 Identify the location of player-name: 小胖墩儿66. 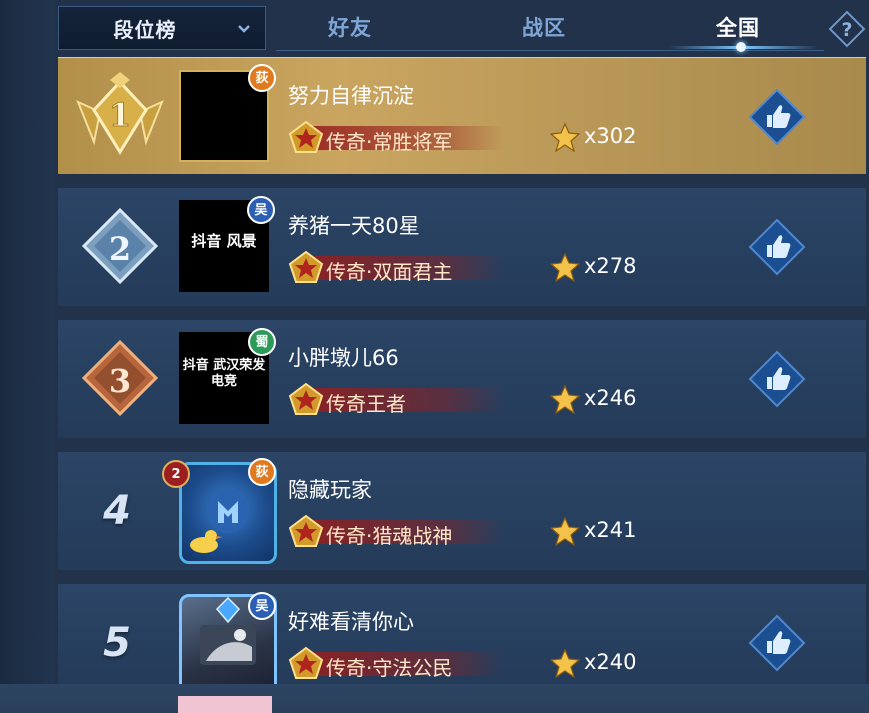
(343, 358).